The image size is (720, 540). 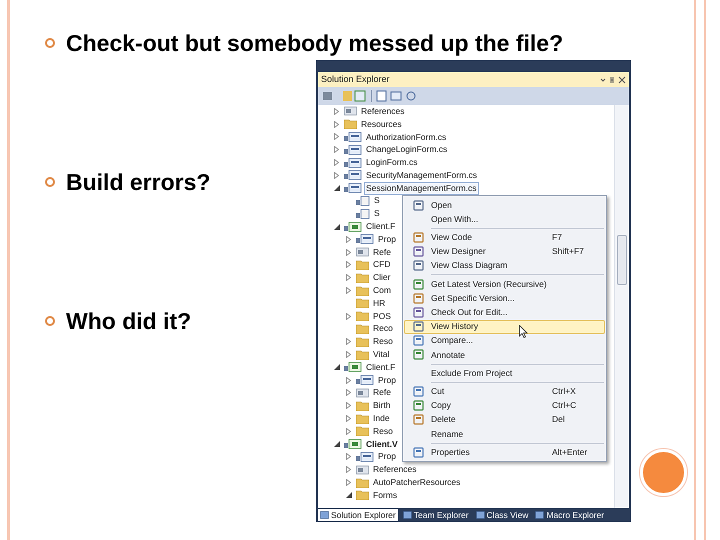 I want to click on panel-tab: Team Explorer, so click(x=435, y=515).